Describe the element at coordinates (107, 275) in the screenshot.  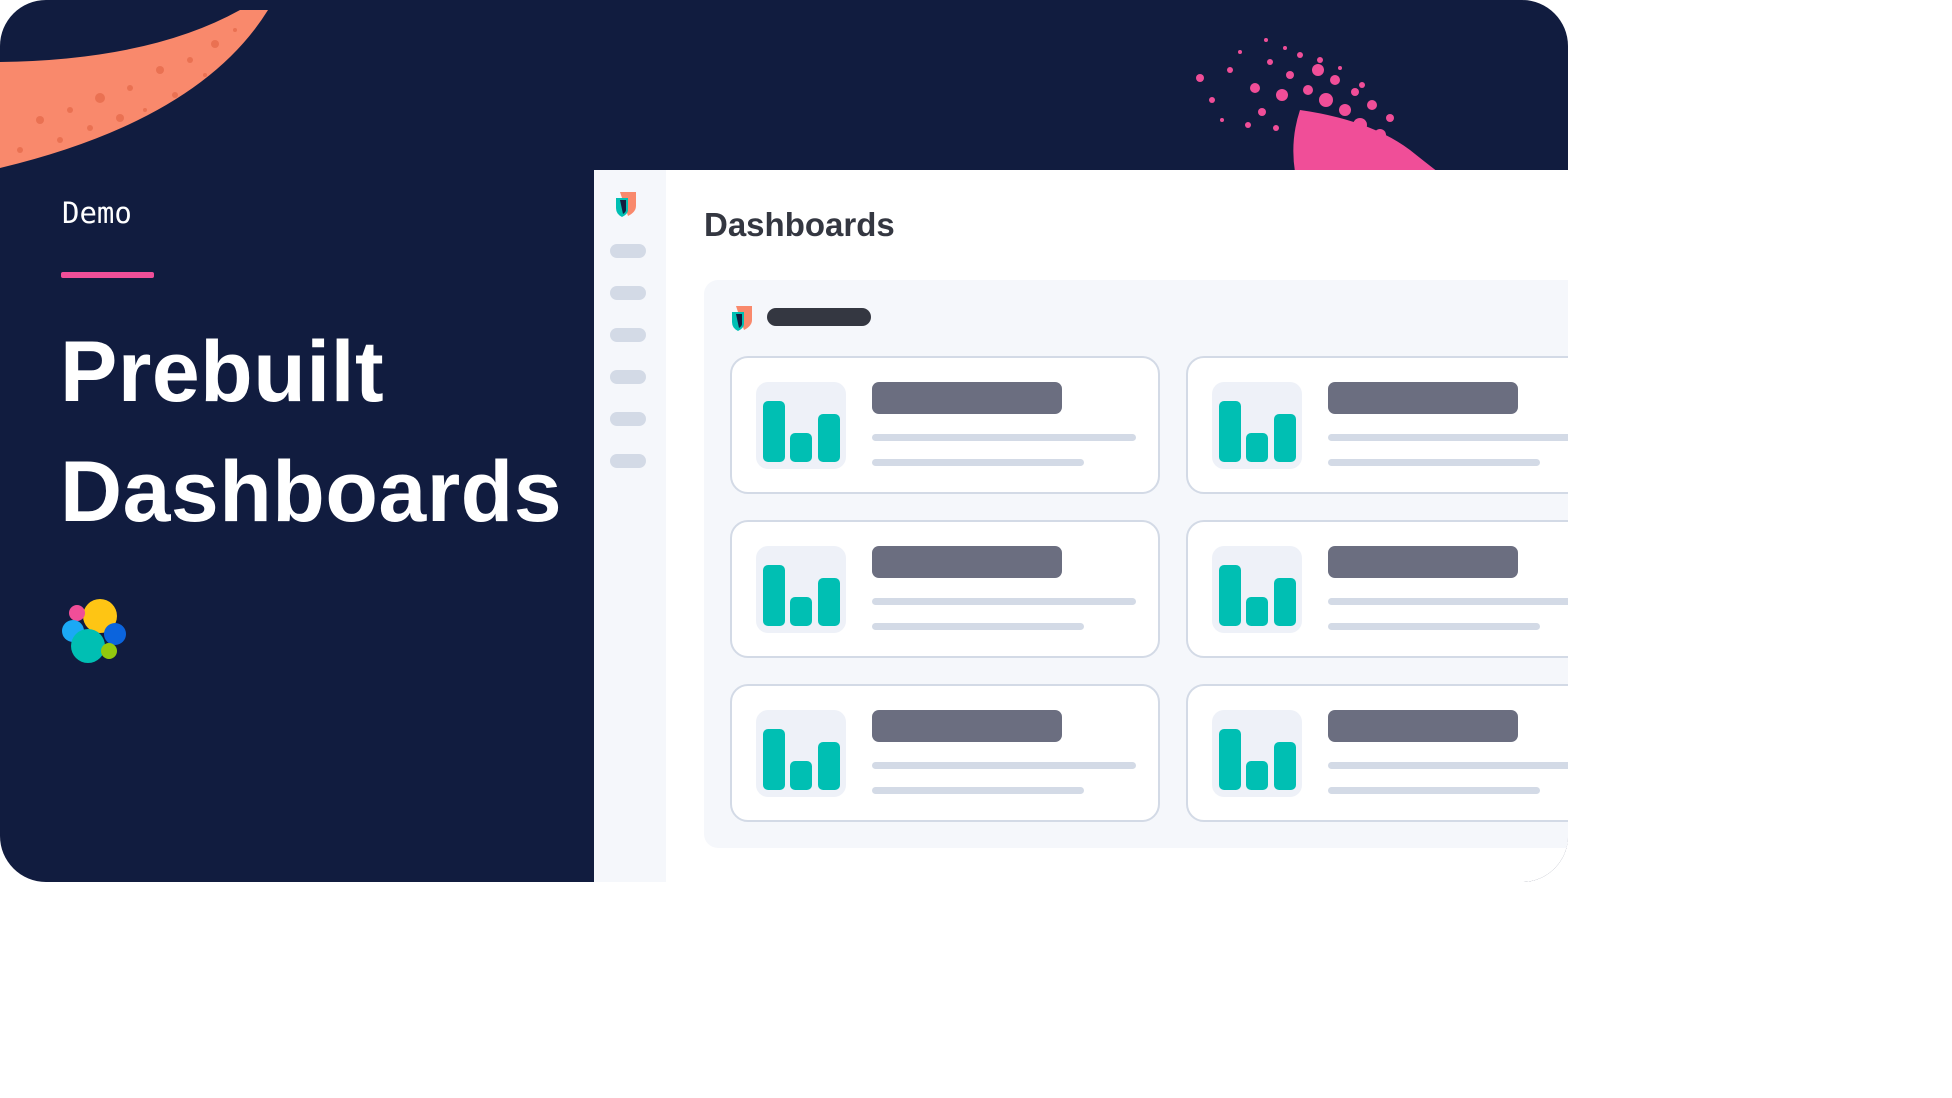
I see `eyebrow-underline` at that location.